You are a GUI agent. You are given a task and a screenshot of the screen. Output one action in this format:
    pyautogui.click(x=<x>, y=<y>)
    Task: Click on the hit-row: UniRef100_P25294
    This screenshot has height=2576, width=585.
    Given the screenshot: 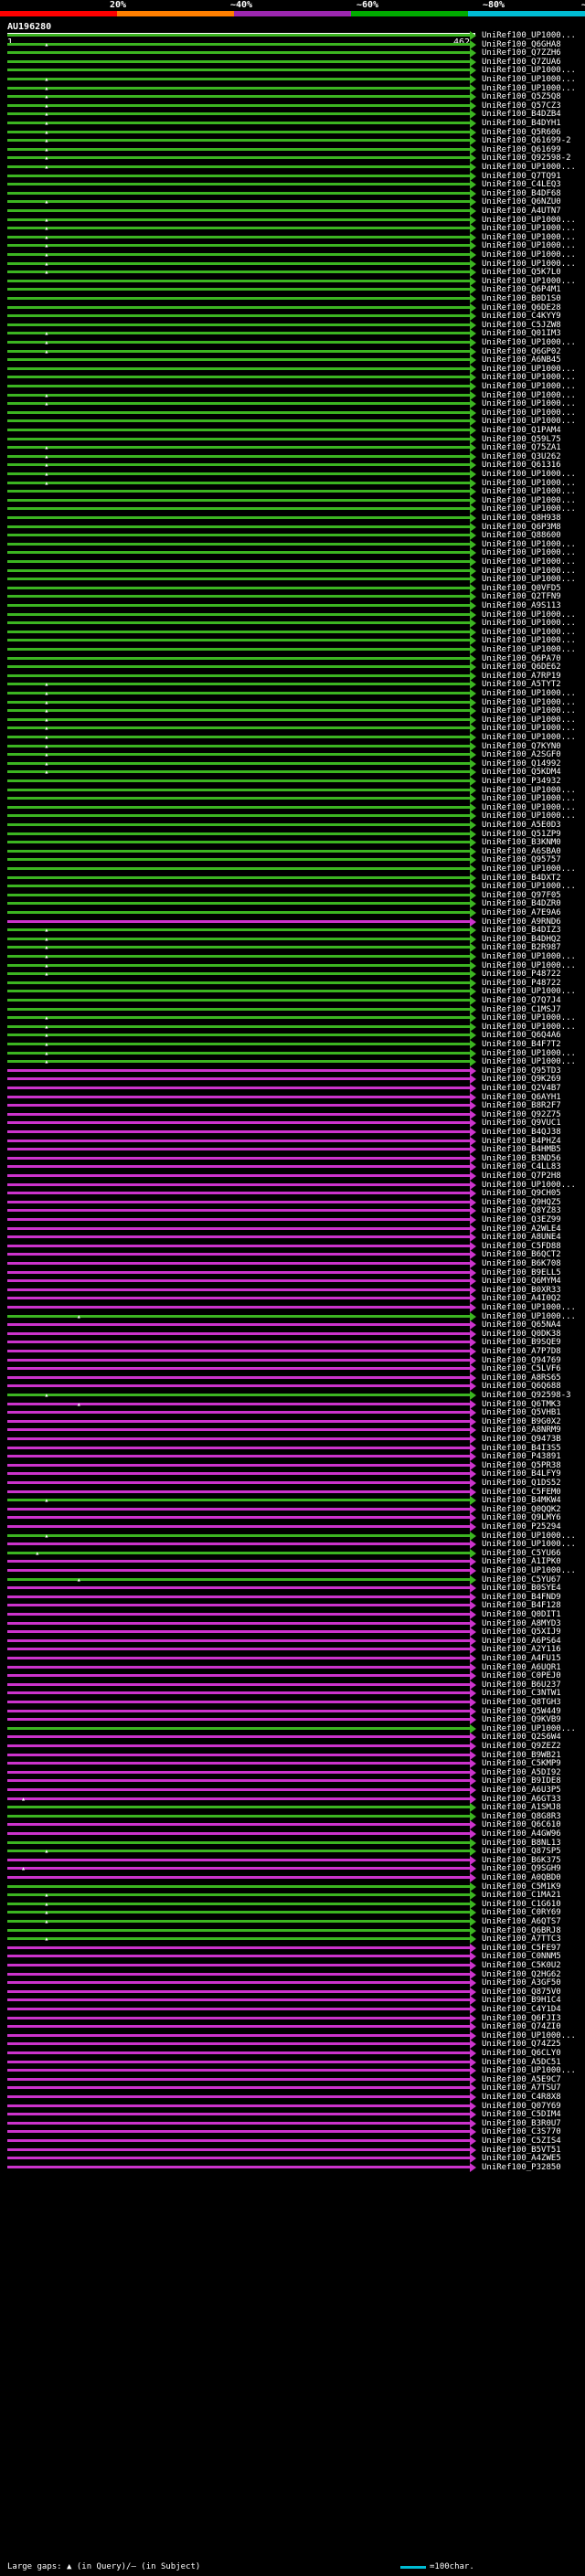 What is the action you would take?
    pyautogui.click(x=293, y=1527)
    